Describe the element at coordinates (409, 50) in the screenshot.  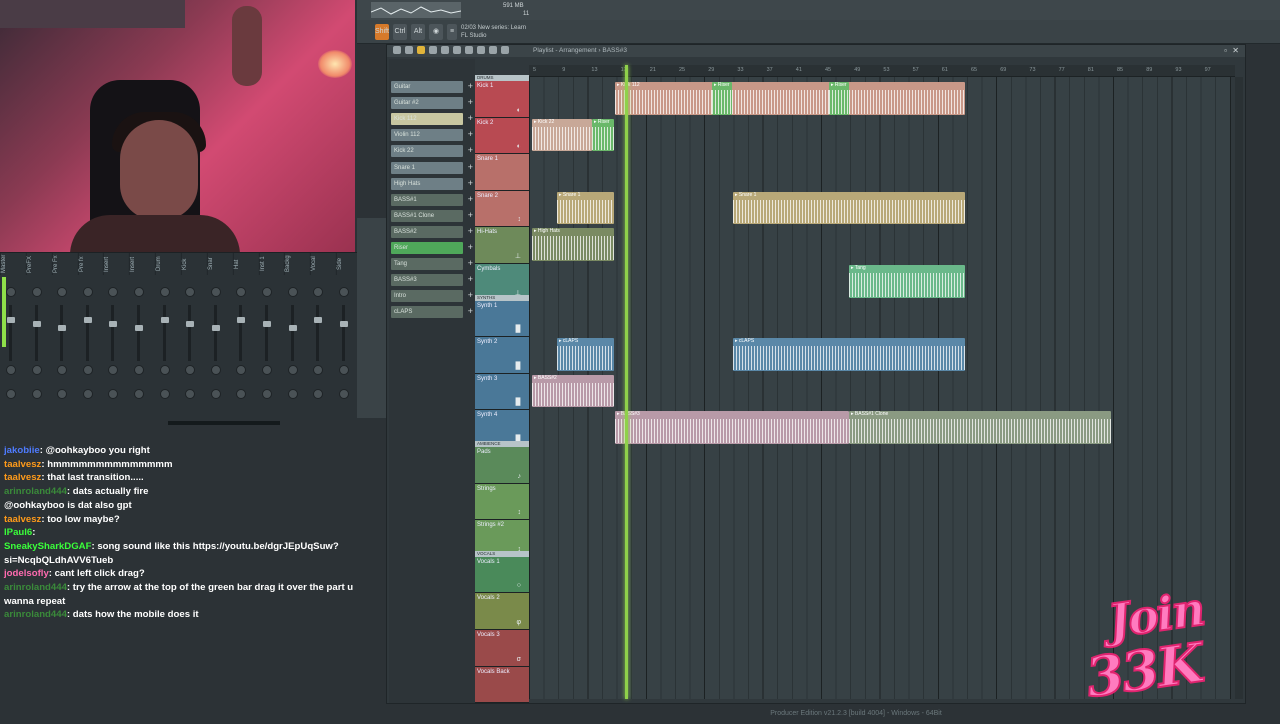
I see `magnet-icon` at that location.